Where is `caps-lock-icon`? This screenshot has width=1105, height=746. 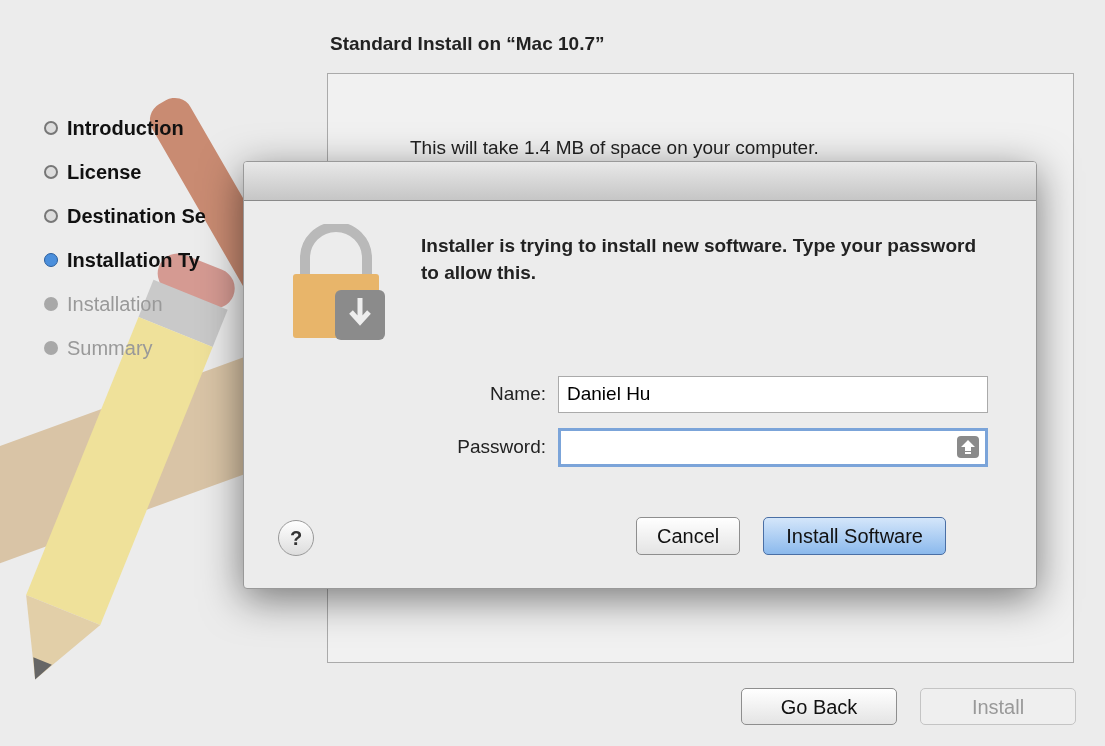
caps-lock-icon is located at coordinates (968, 447).